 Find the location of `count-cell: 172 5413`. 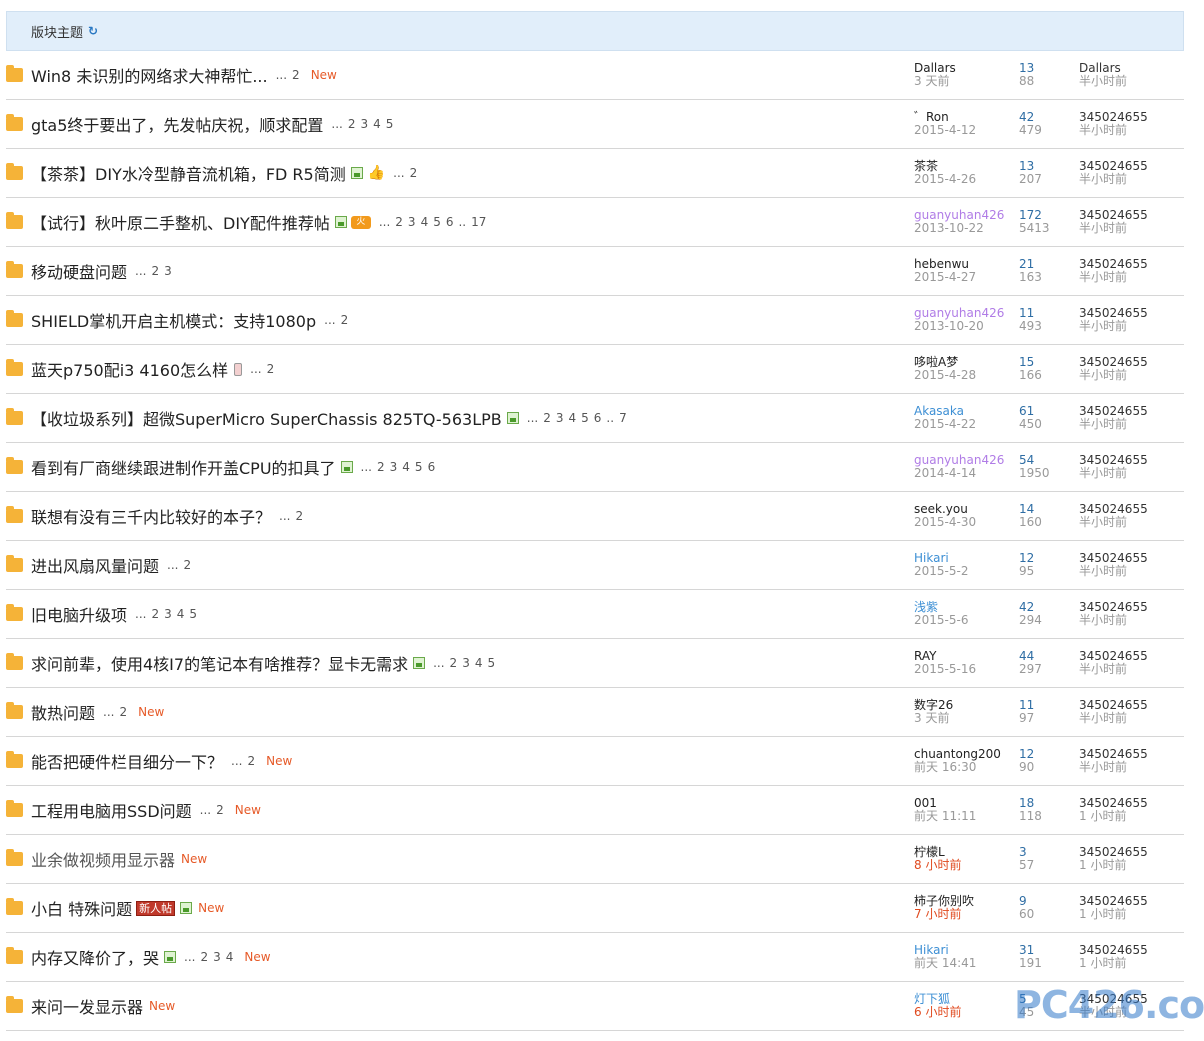

count-cell: 172 5413 is located at coordinates (1034, 222).